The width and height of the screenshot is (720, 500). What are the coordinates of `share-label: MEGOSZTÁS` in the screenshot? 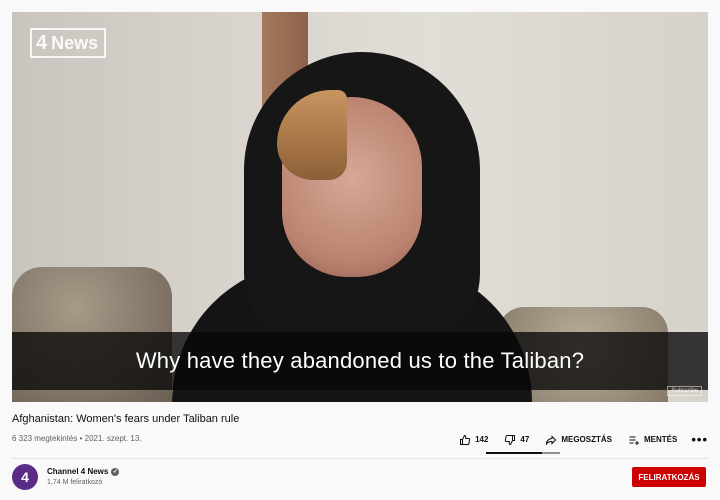 It's located at (586, 439).